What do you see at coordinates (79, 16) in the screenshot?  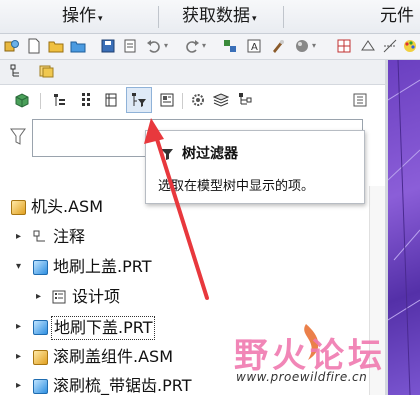 I see `menu-operations-label: 操作` at bounding box center [79, 16].